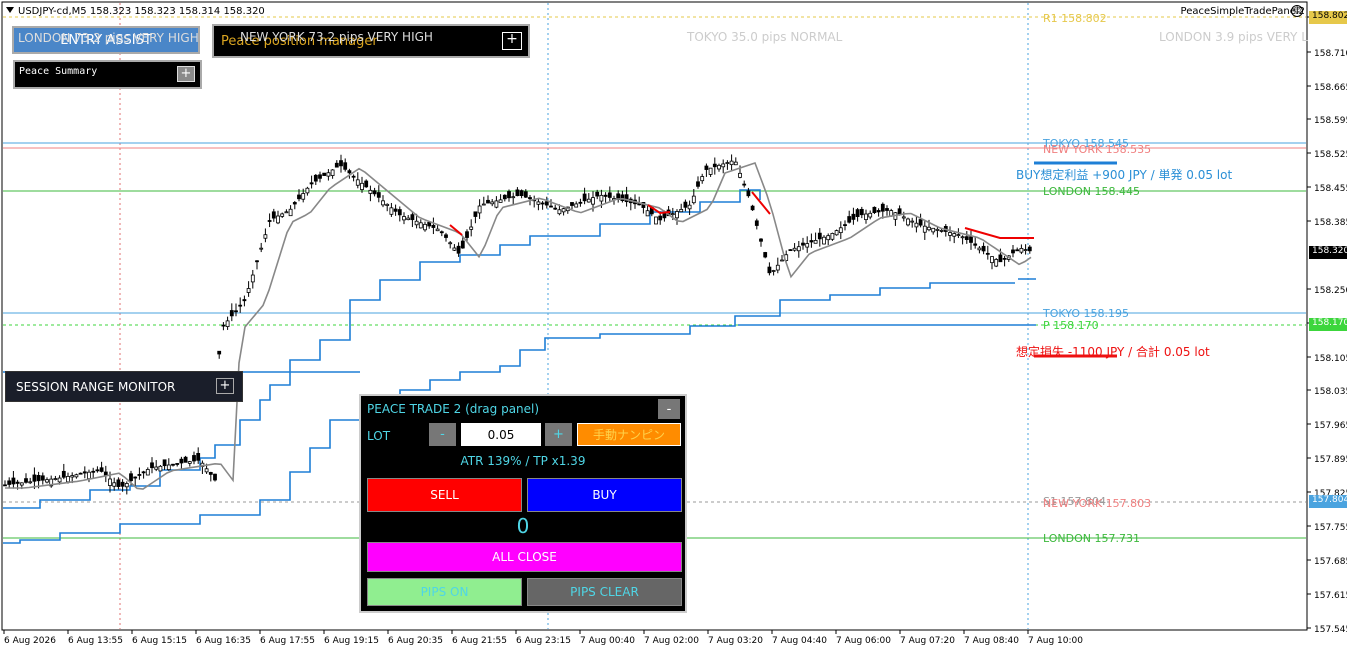 This screenshot has width=1347, height=649. What do you see at coordinates (1242, 11) in the screenshot?
I see `ea-name: PeaceSimpleTradePanel2` at bounding box center [1242, 11].